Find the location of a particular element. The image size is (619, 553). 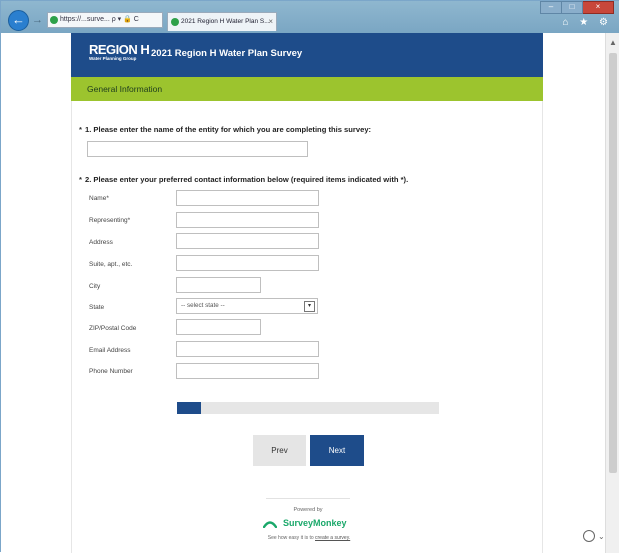

region-h-logo: REGION H Water Planning Group is located at coordinates (119, 52).